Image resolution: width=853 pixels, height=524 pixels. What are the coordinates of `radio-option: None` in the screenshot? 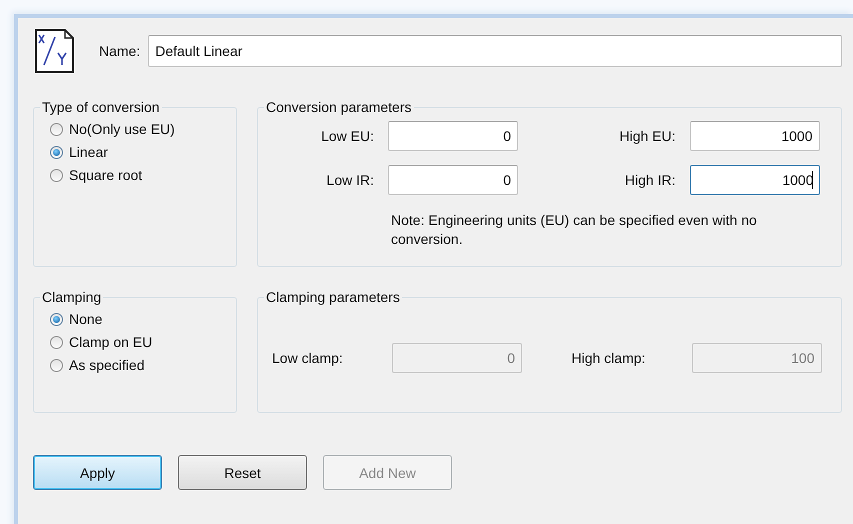 It's located at (138, 319).